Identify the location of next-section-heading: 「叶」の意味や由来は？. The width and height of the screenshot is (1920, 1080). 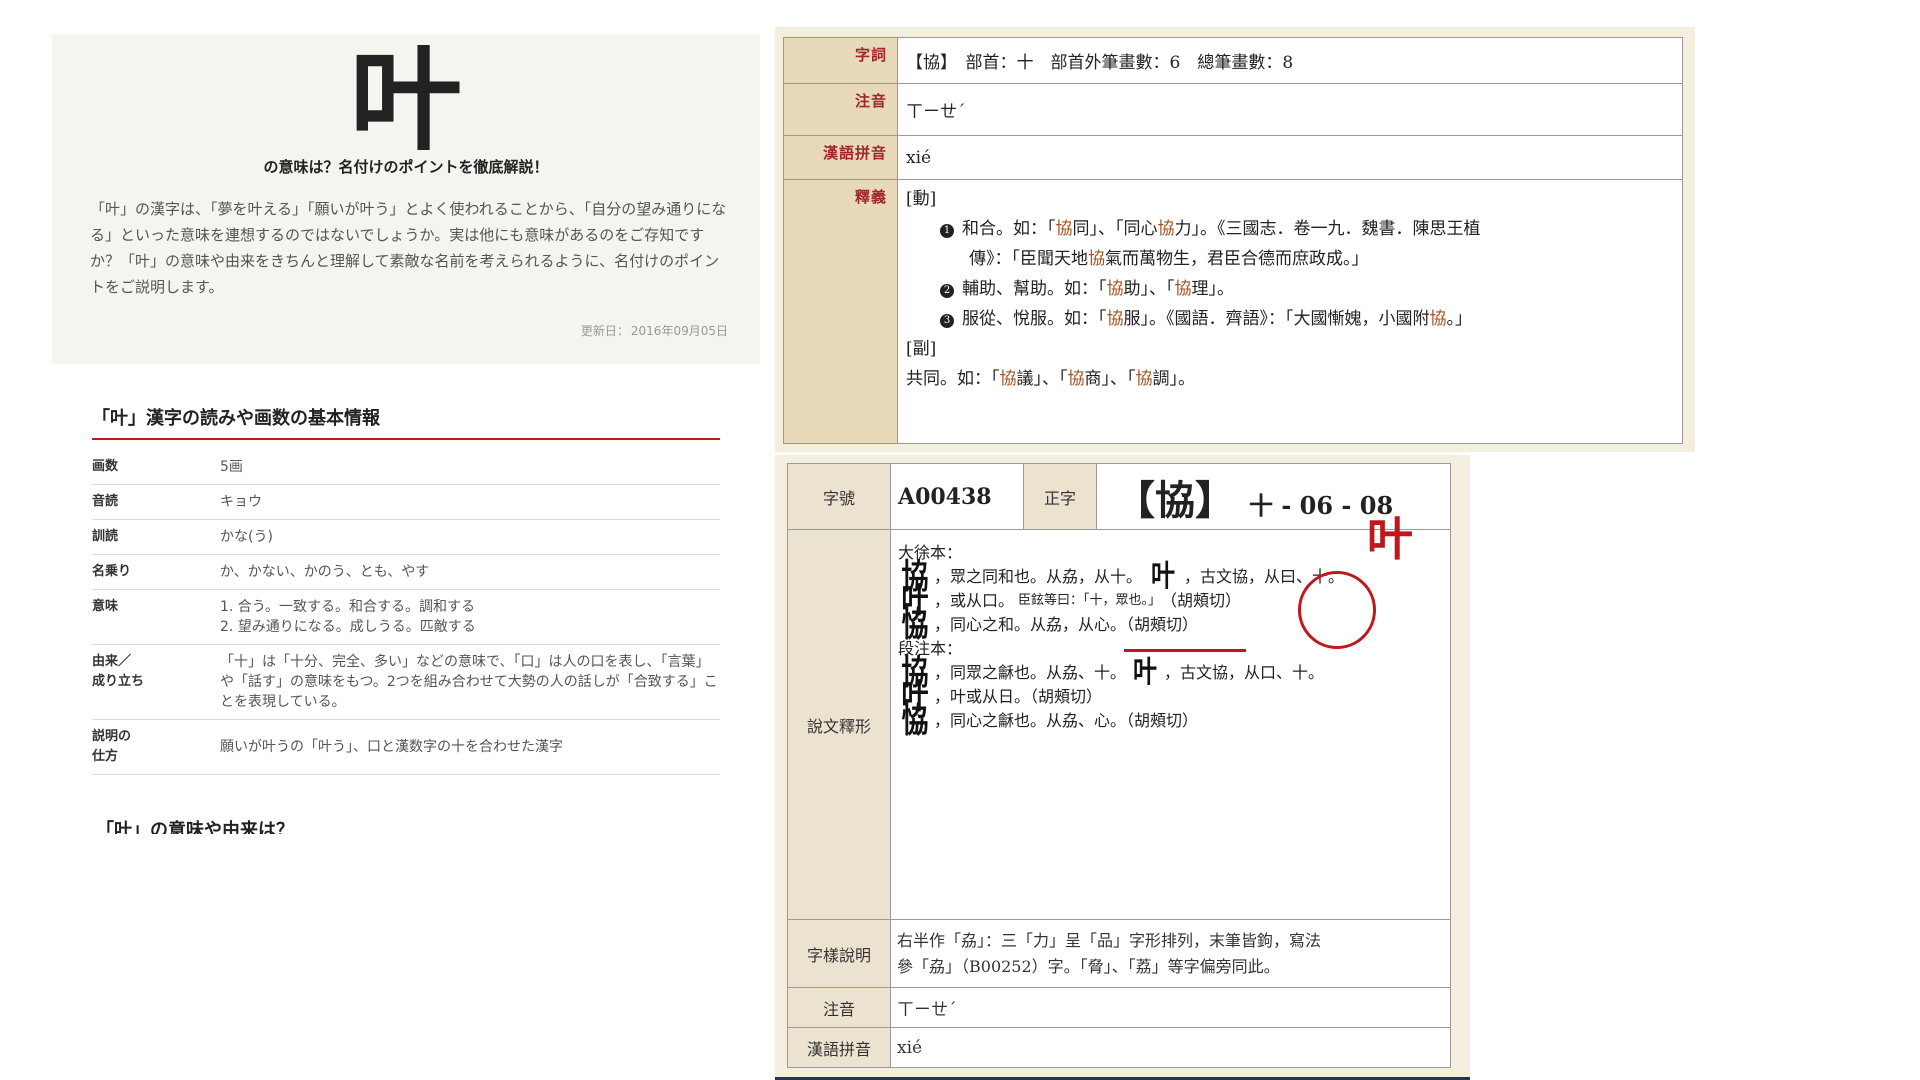
(195, 827).